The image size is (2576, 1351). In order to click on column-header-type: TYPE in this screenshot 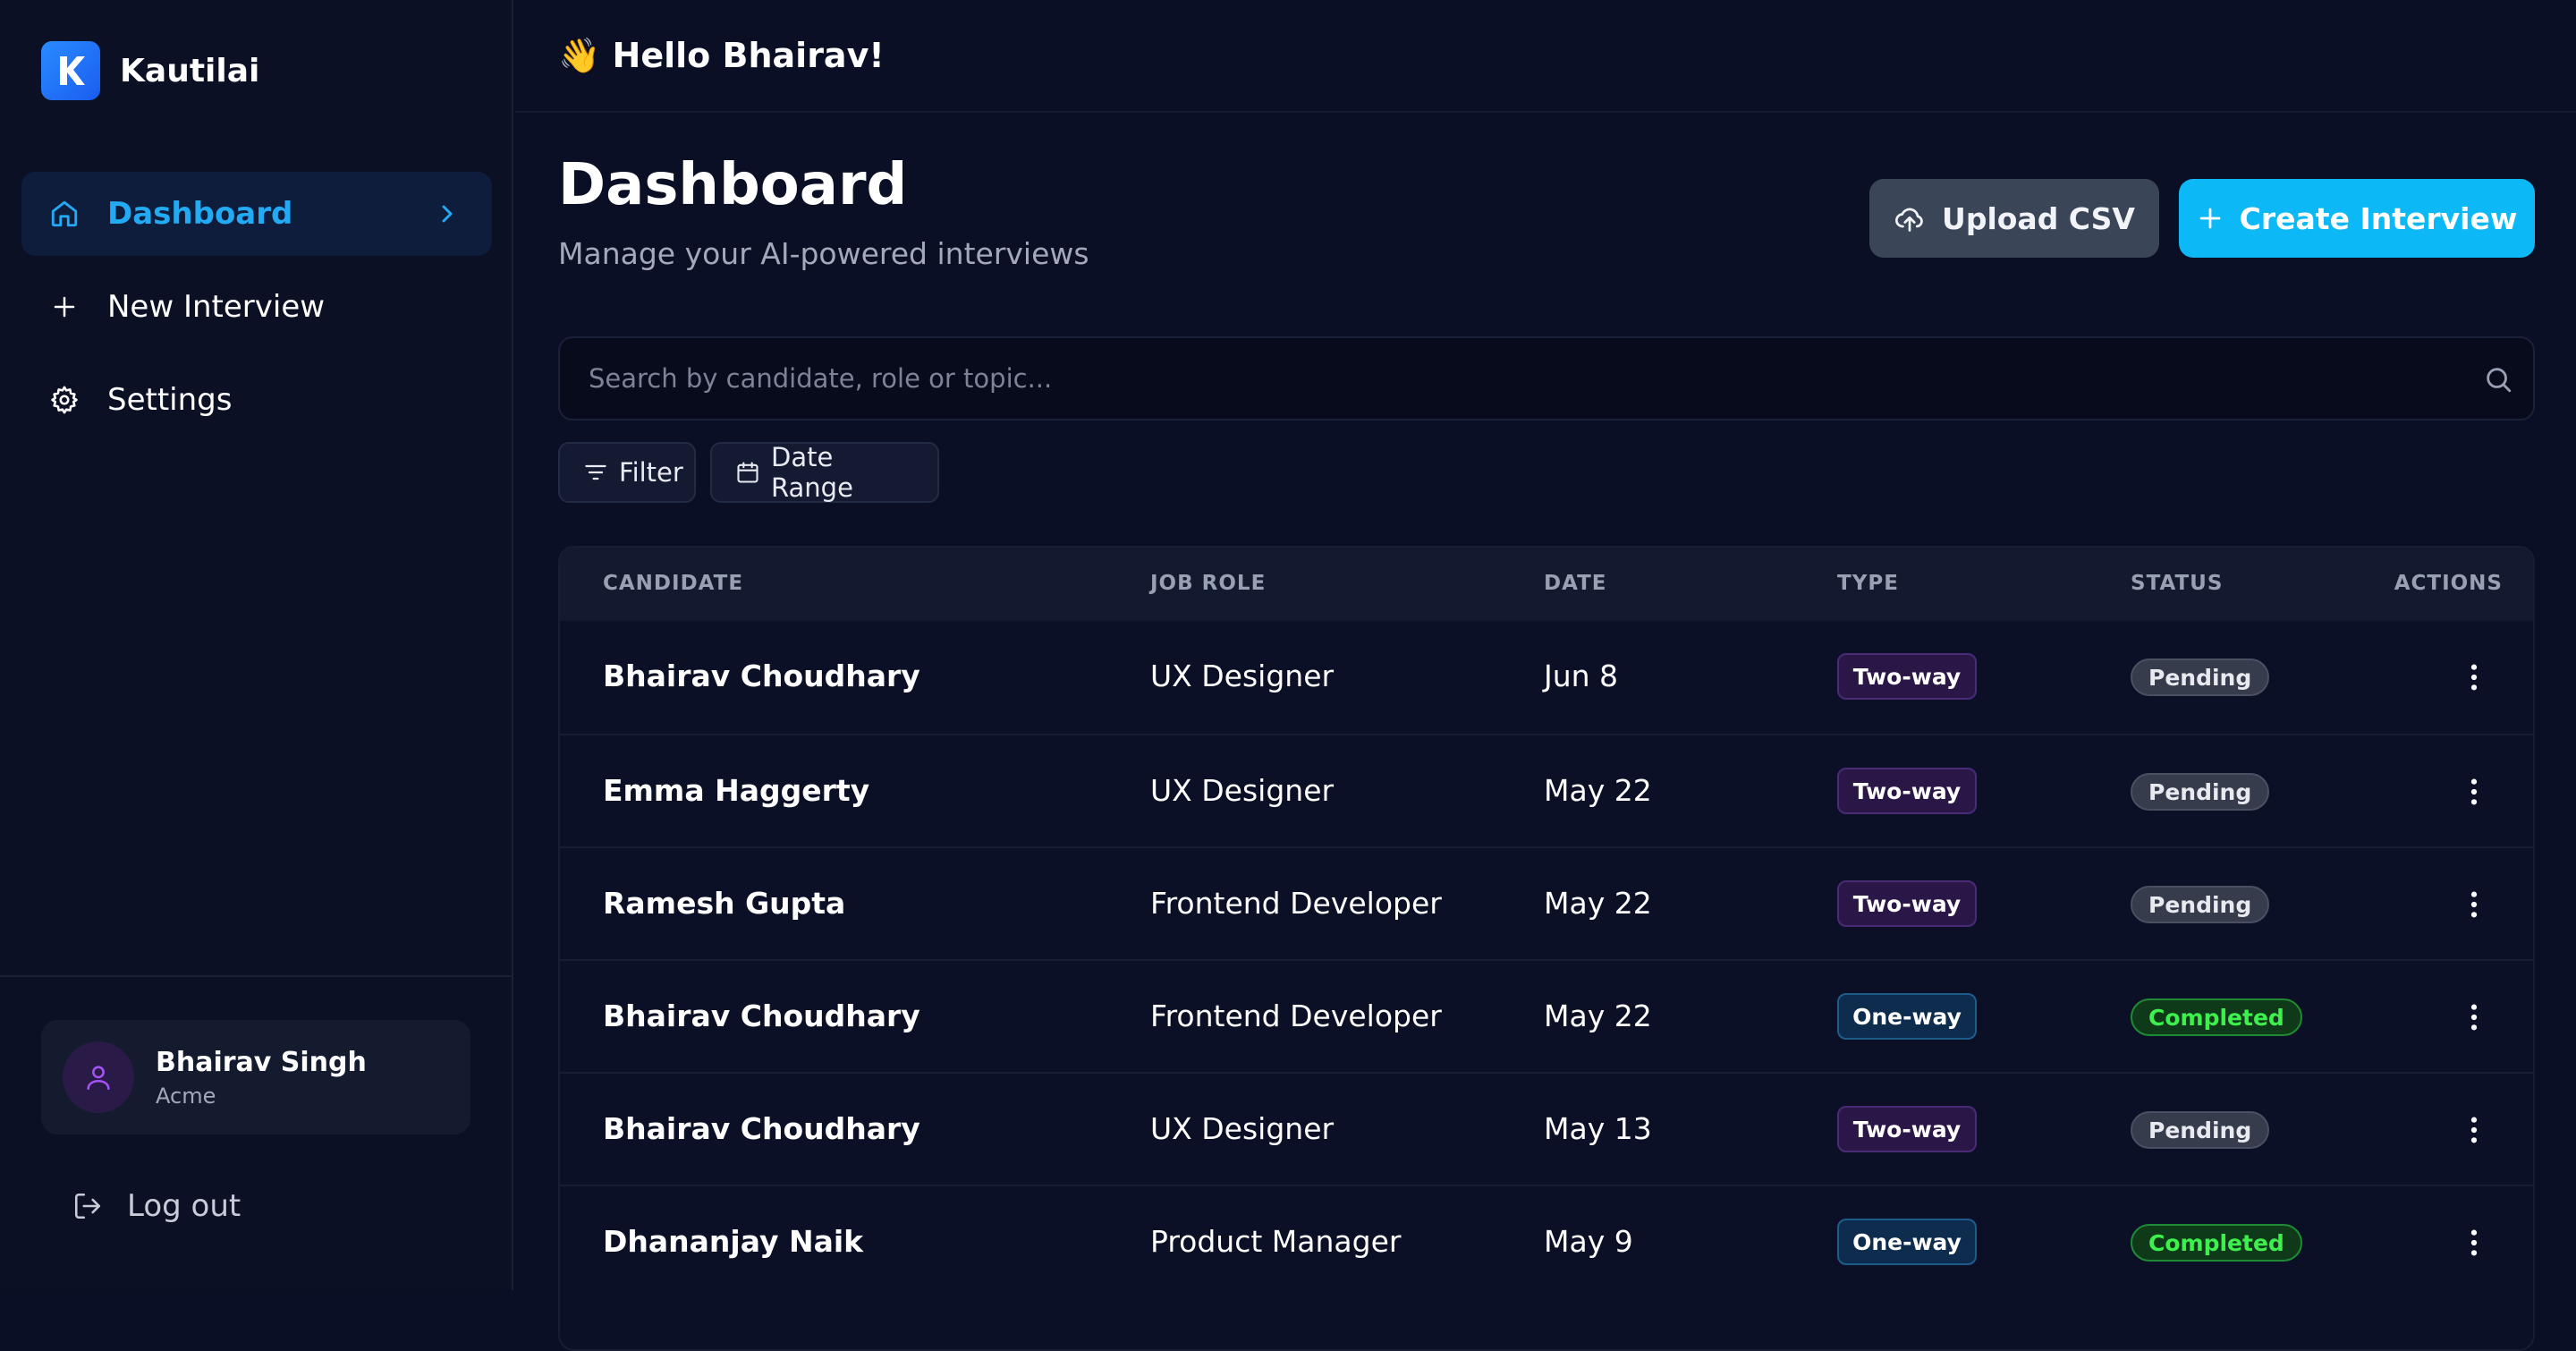, I will do `click(1868, 583)`.